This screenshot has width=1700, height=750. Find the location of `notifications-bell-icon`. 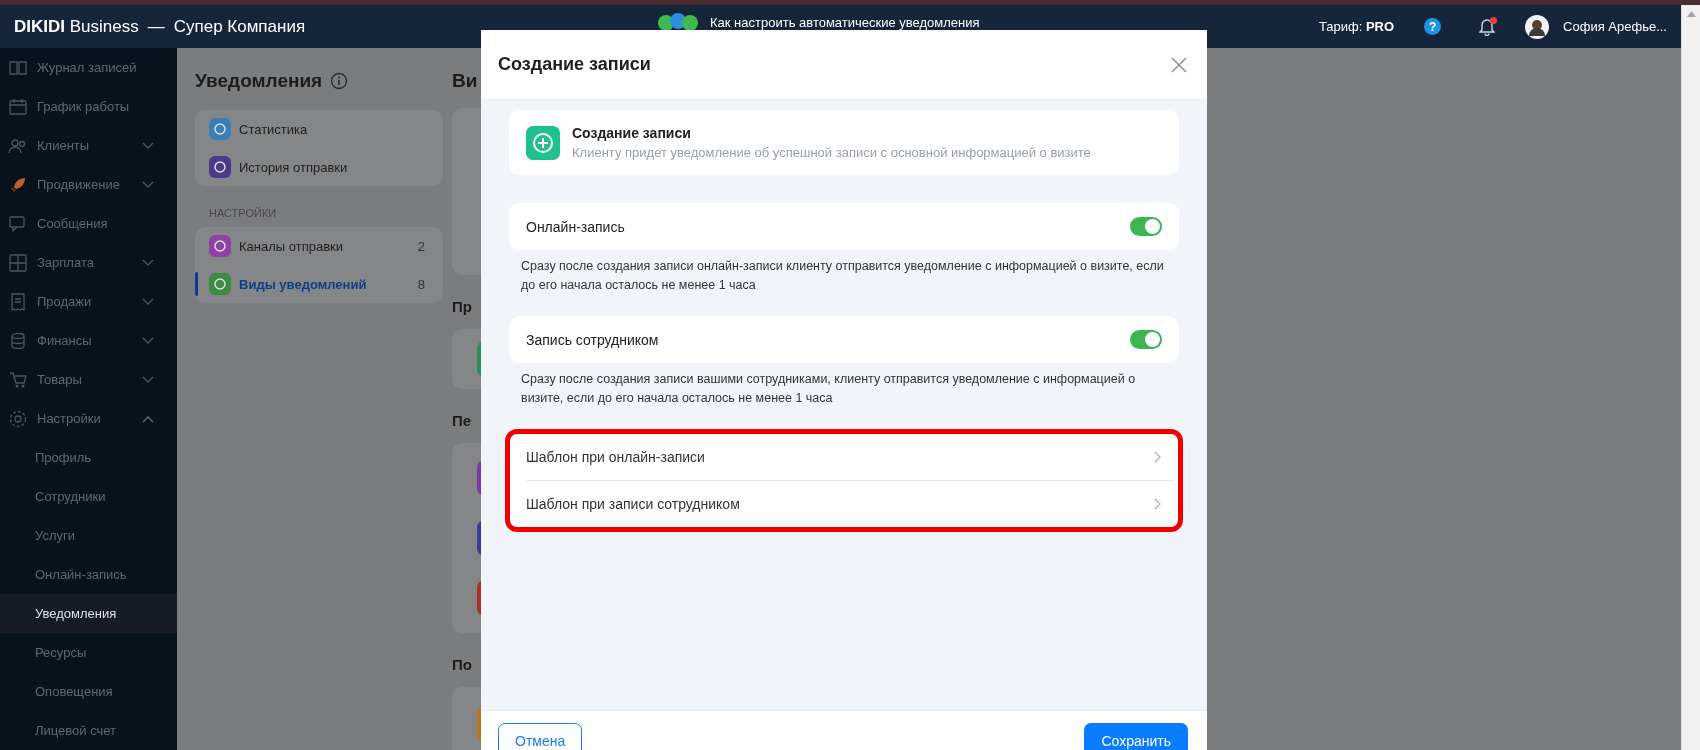

notifications-bell-icon is located at coordinates (1487, 26).